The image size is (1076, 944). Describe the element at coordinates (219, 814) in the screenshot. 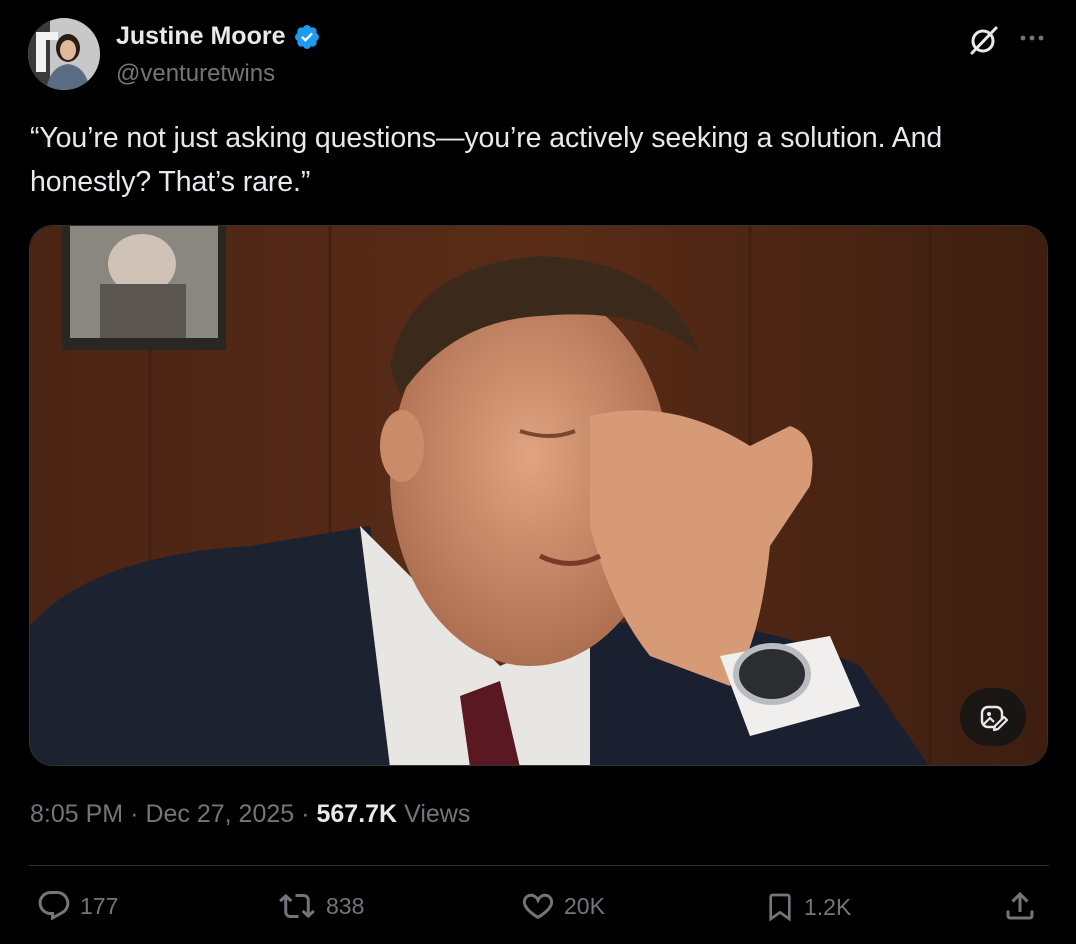

I see `tweet-date: Dec 27, 2025` at that location.